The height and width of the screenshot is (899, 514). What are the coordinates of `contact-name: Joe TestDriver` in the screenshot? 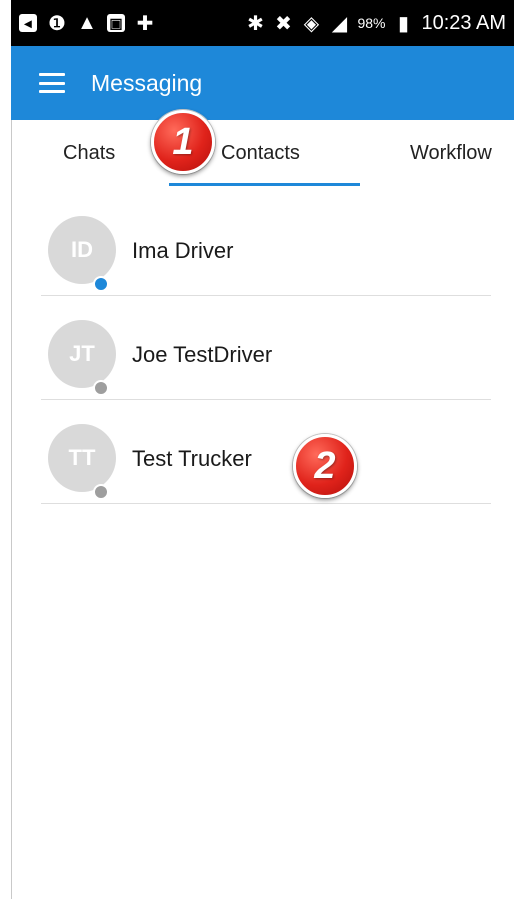 It's located at (202, 354).